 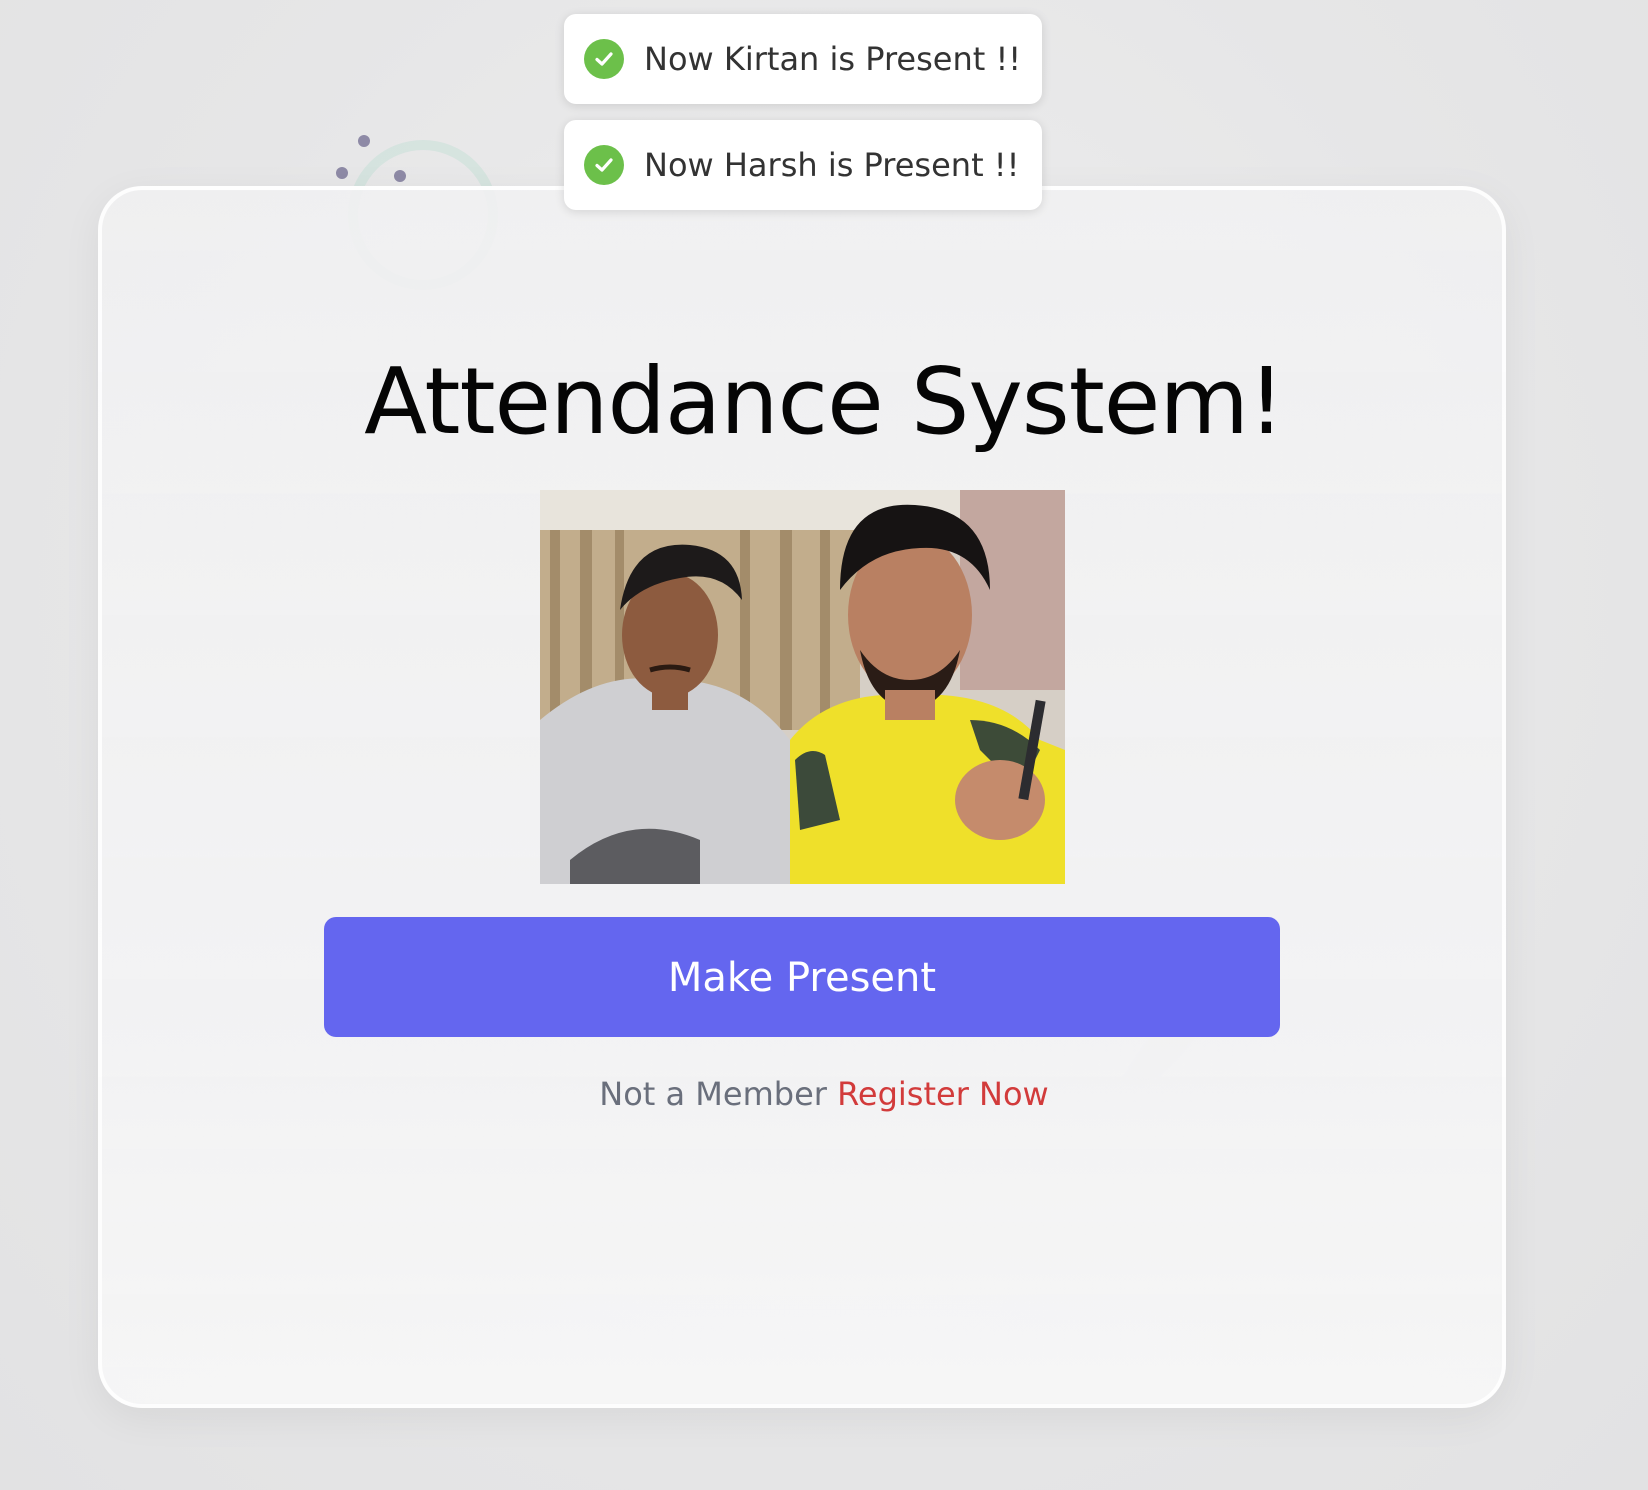 I want to click on register-prompt-text: Not a Member, so click(x=713, y=1094).